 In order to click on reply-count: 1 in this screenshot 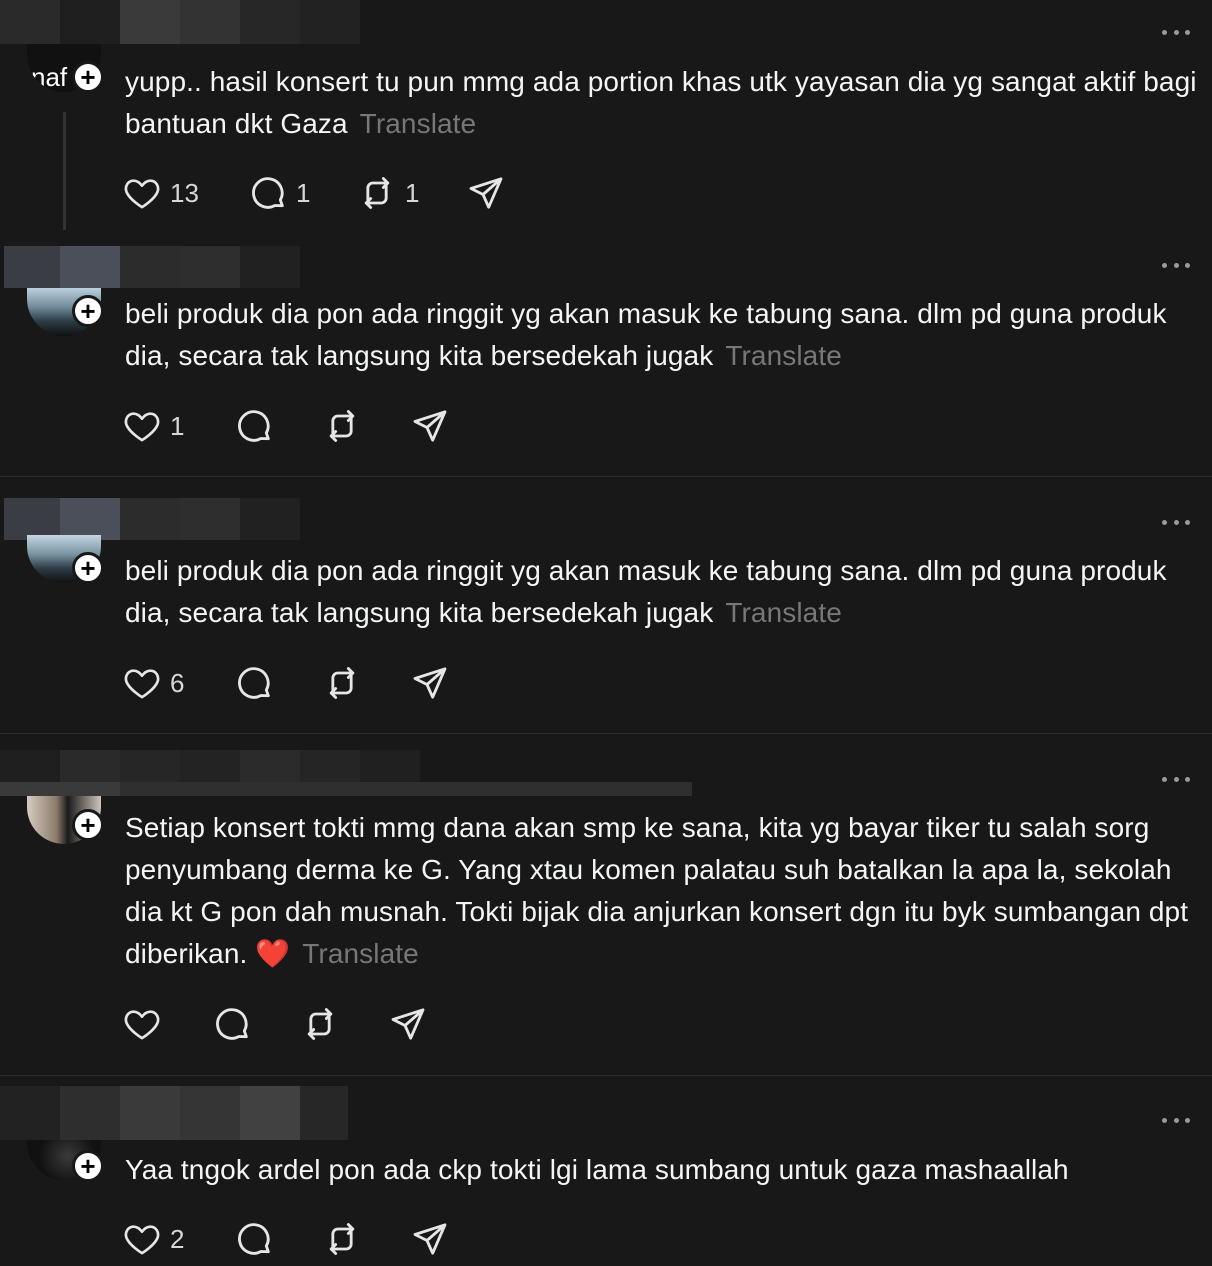, I will do `click(303, 192)`.